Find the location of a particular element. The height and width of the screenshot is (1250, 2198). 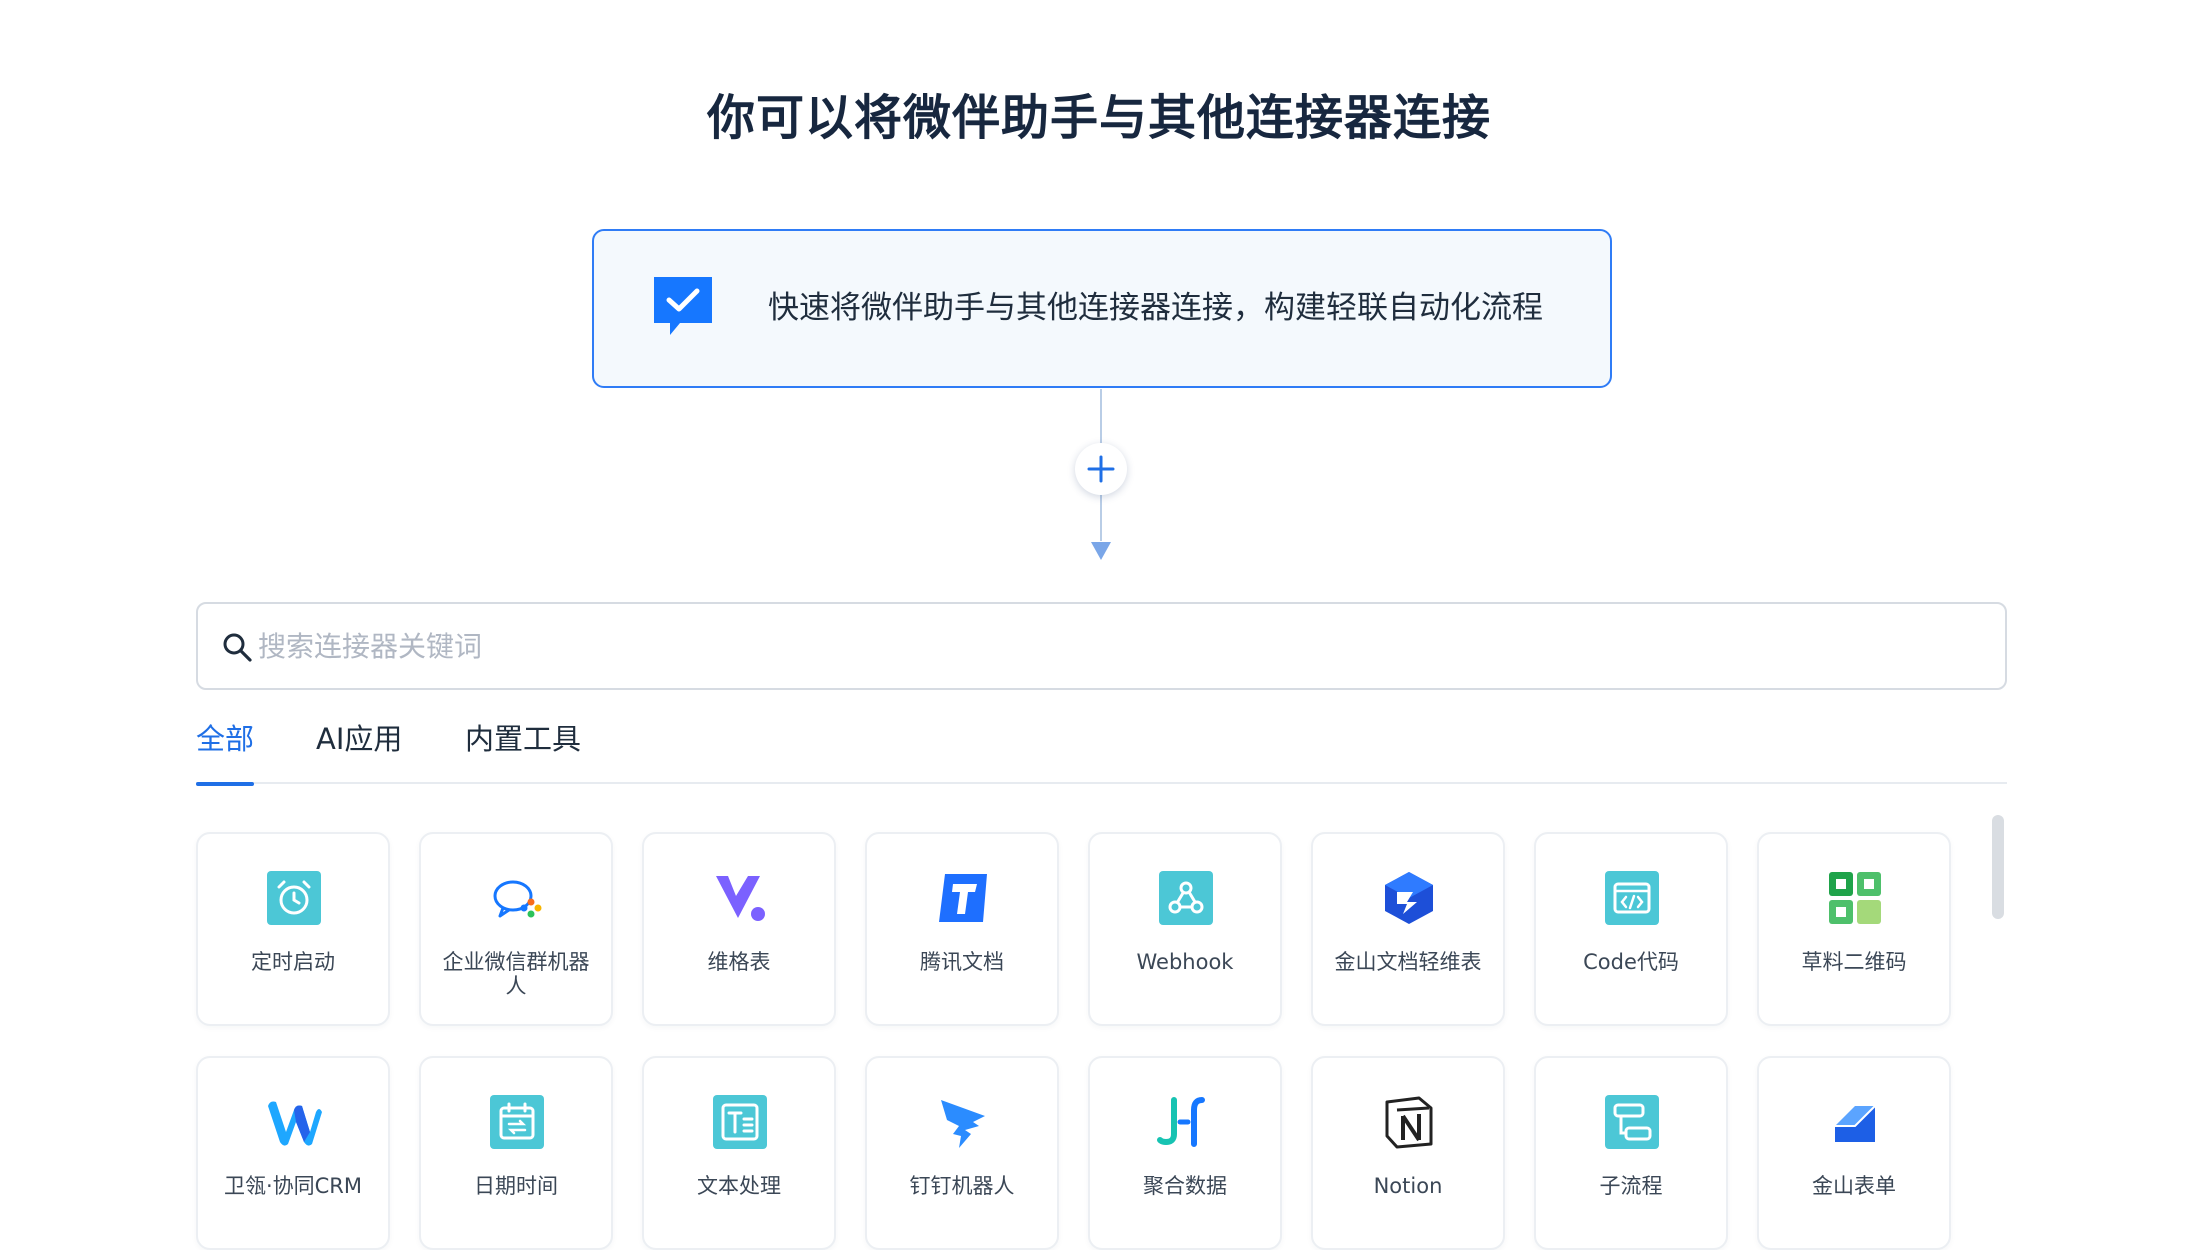

connector-label: 钉钉机器人 is located at coordinates (962, 1186).